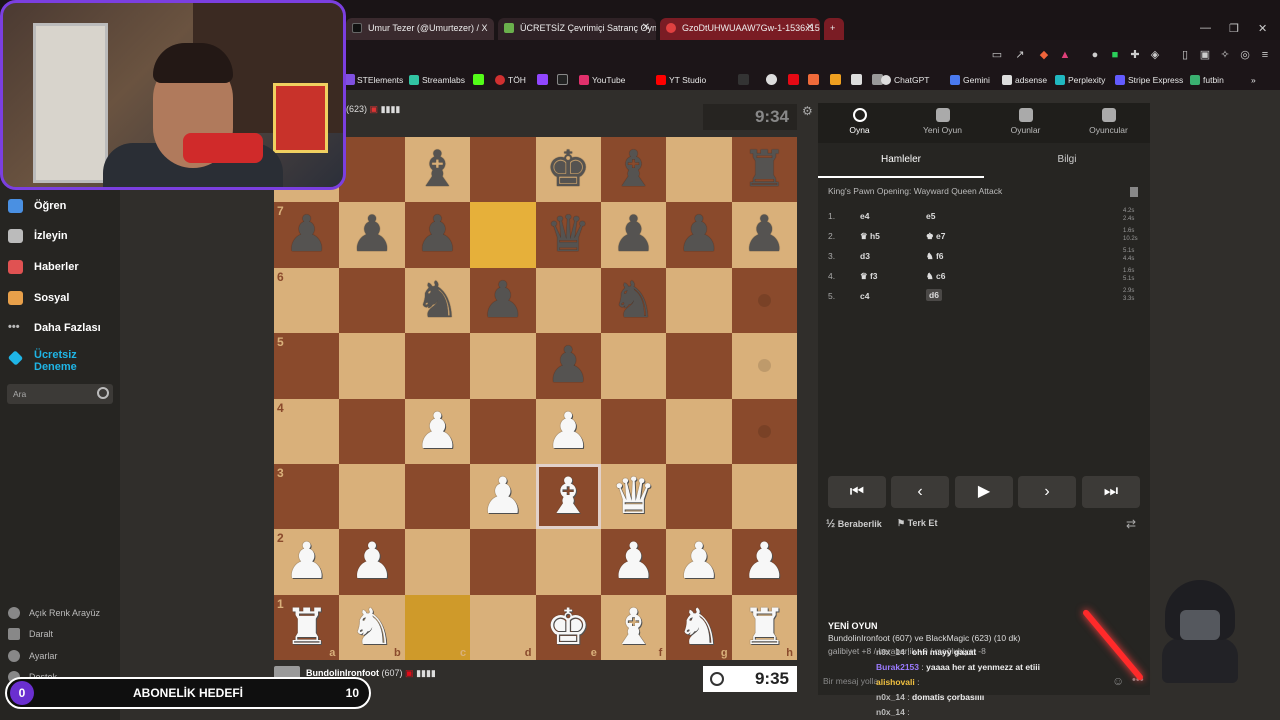 Image resolution: width=1280 pixels, height=720 pixels. What do you see at coordinates (1265, 55) in the screenshot?
I see `menu-icon: ≡` at bounding box center [1265, 55].